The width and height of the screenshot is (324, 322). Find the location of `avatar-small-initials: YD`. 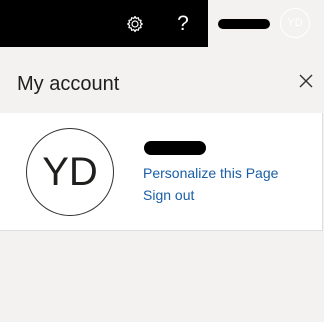

avatar-small-initials: YD is located at coordinates (295, 23).